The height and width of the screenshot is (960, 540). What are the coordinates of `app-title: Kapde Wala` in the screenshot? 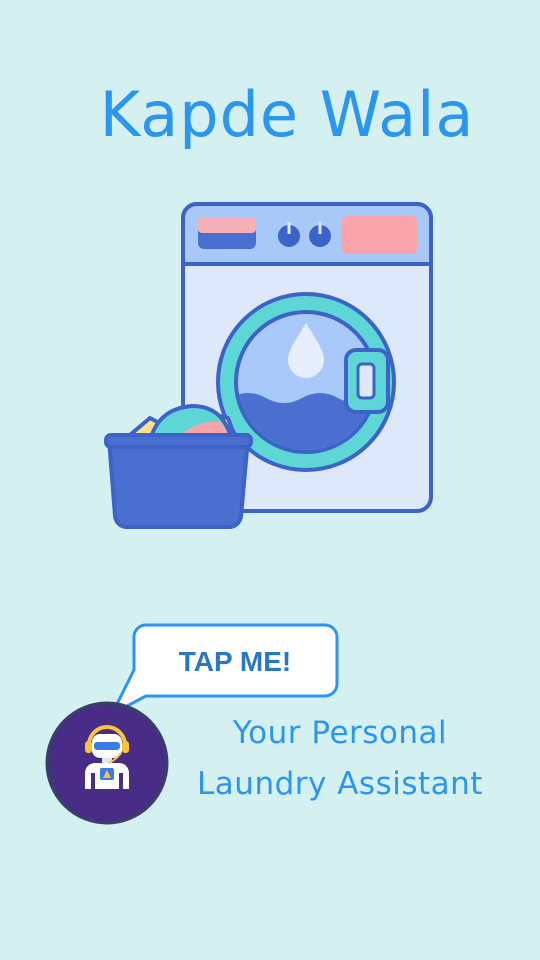 It's located at (287, 114).